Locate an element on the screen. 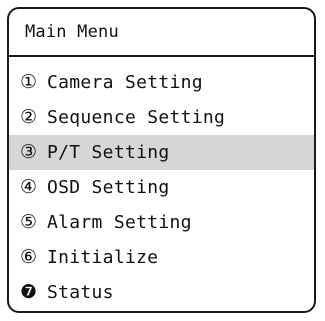 Image resolution: width=325 pixels, height=321 pixels. menu-item-pt-setting: ③ P/T Setting is located at coordinates (161, 152).